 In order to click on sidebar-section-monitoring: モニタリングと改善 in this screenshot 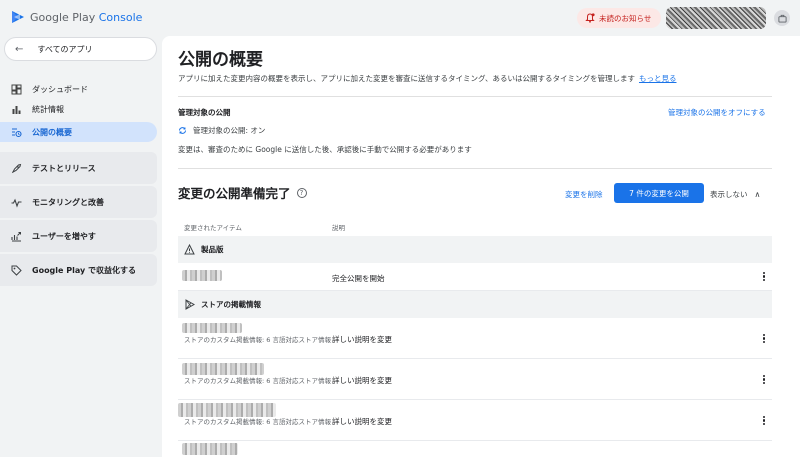, I will do `click(78, 202)`.